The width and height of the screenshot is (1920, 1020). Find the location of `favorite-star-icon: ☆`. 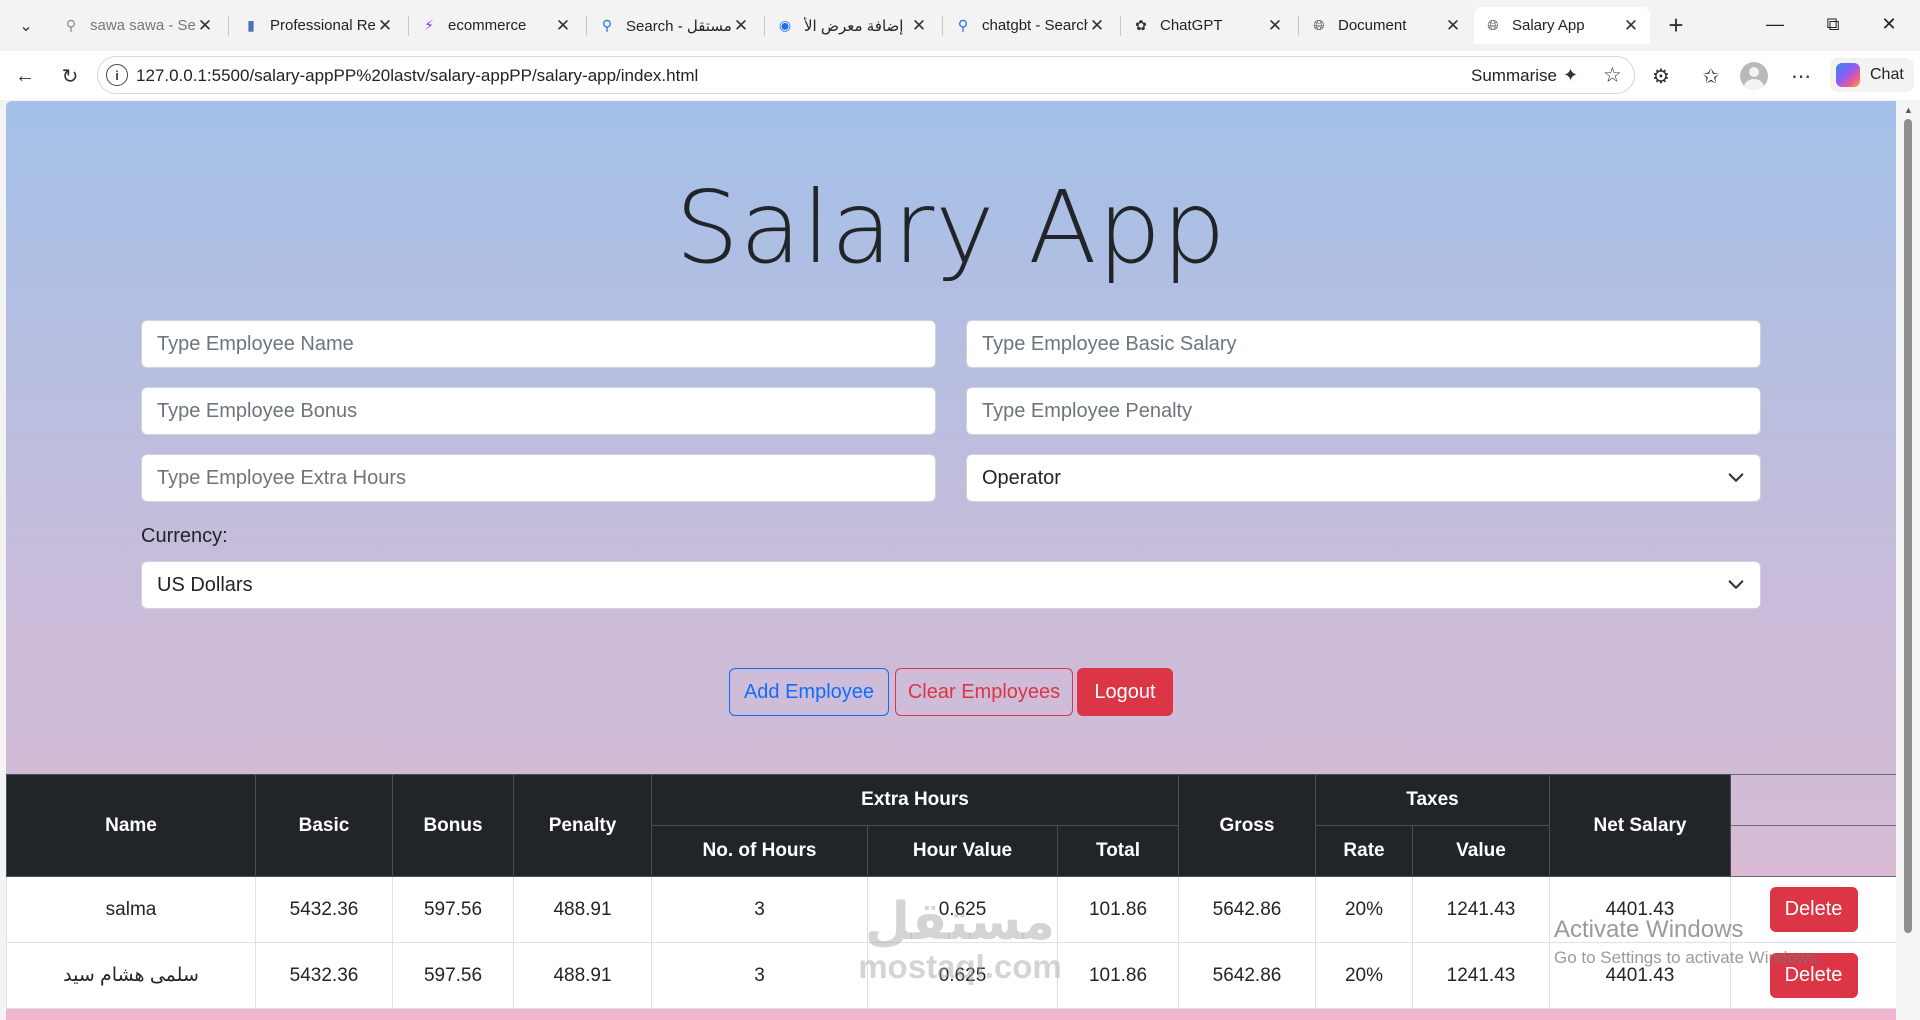

favorite-star-icon: ☆ is located at coordinates (1612, 75).